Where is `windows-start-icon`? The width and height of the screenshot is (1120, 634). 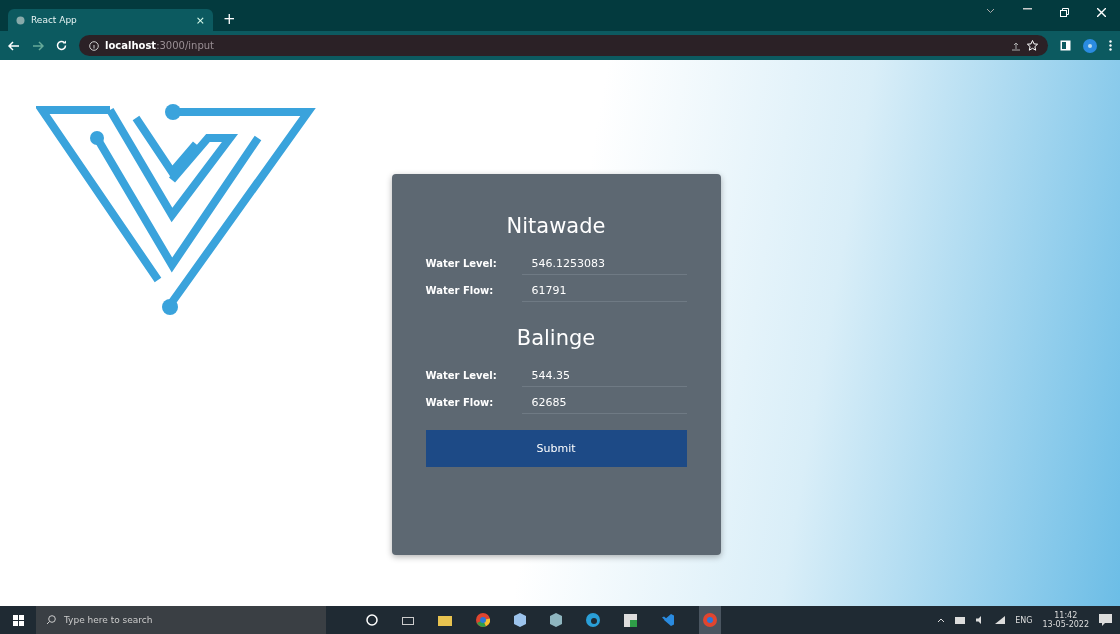
windows-start-icon is located at coordinates (18, 620).